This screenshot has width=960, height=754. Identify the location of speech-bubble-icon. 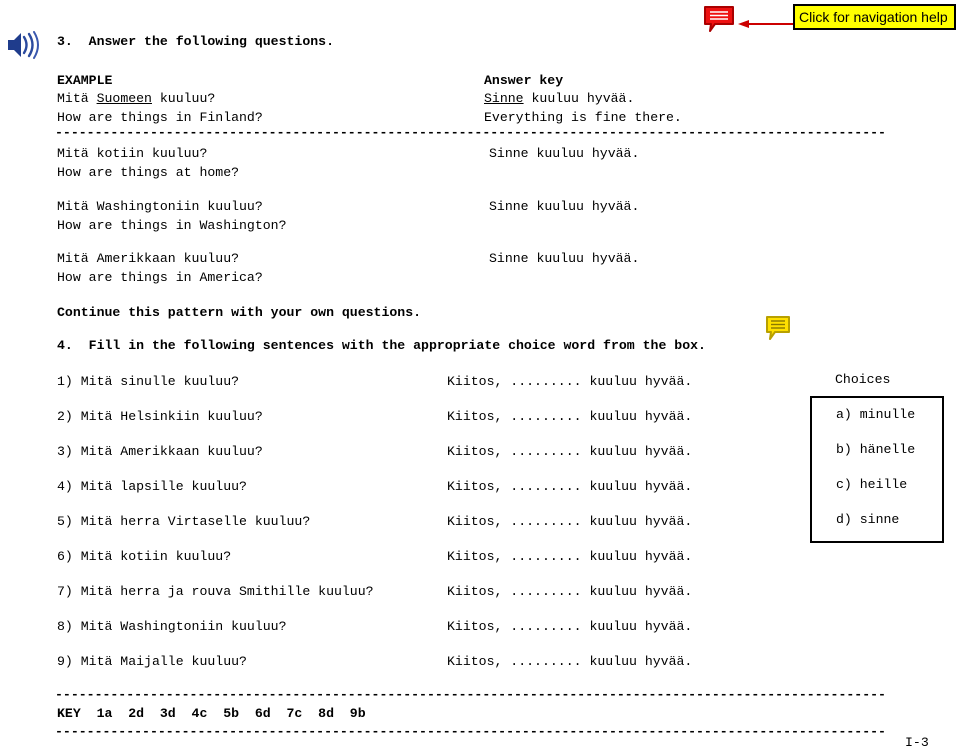
(719, 19).